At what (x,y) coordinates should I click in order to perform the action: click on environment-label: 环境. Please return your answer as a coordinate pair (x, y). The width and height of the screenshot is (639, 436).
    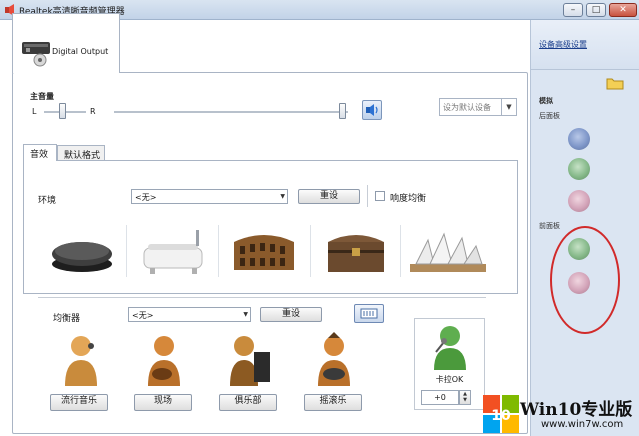
    Looking at the image, I should click on (47, 201).